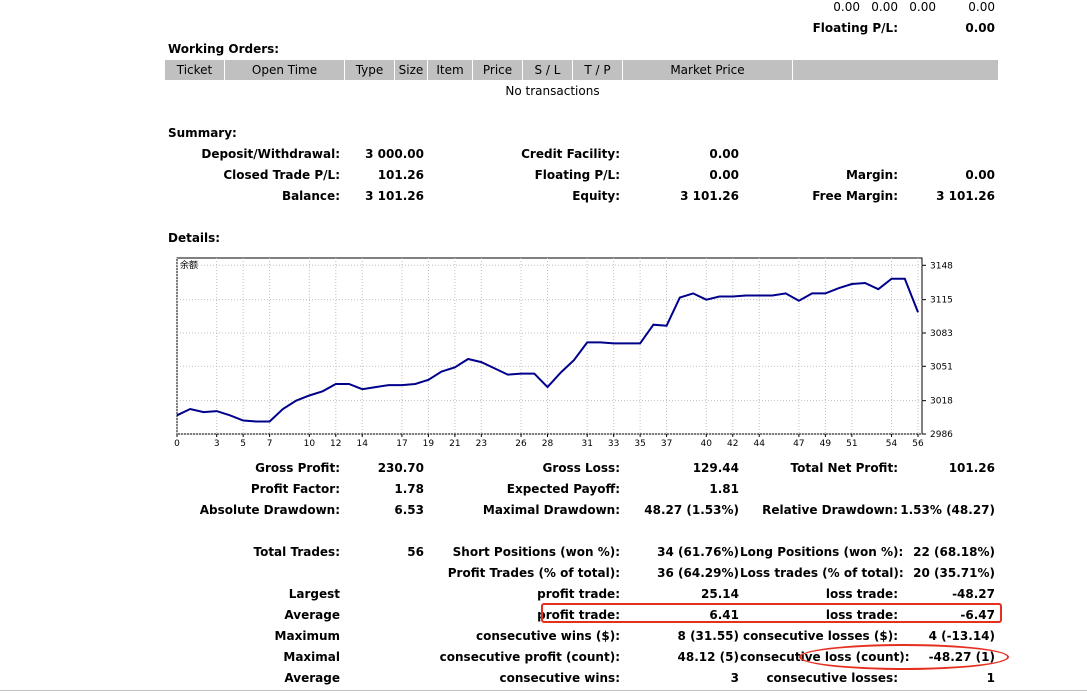  I want to click on profit-factor-label: Profit Factor:, so click(295, 489).